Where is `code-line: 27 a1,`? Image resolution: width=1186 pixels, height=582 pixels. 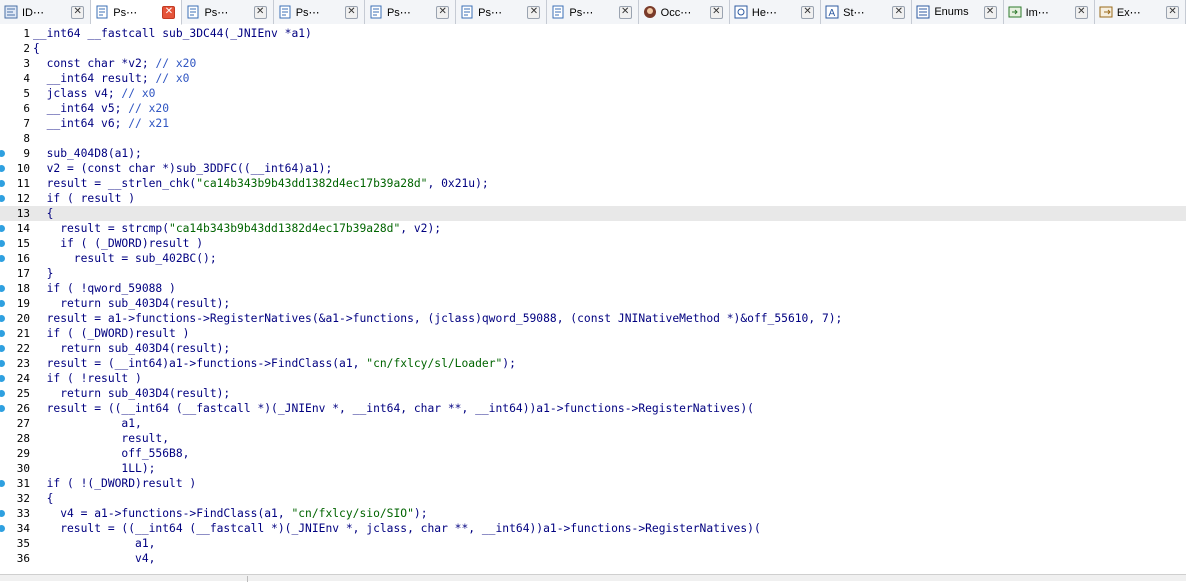 code-line: 27 a1, is located at coordinates (593, 423).